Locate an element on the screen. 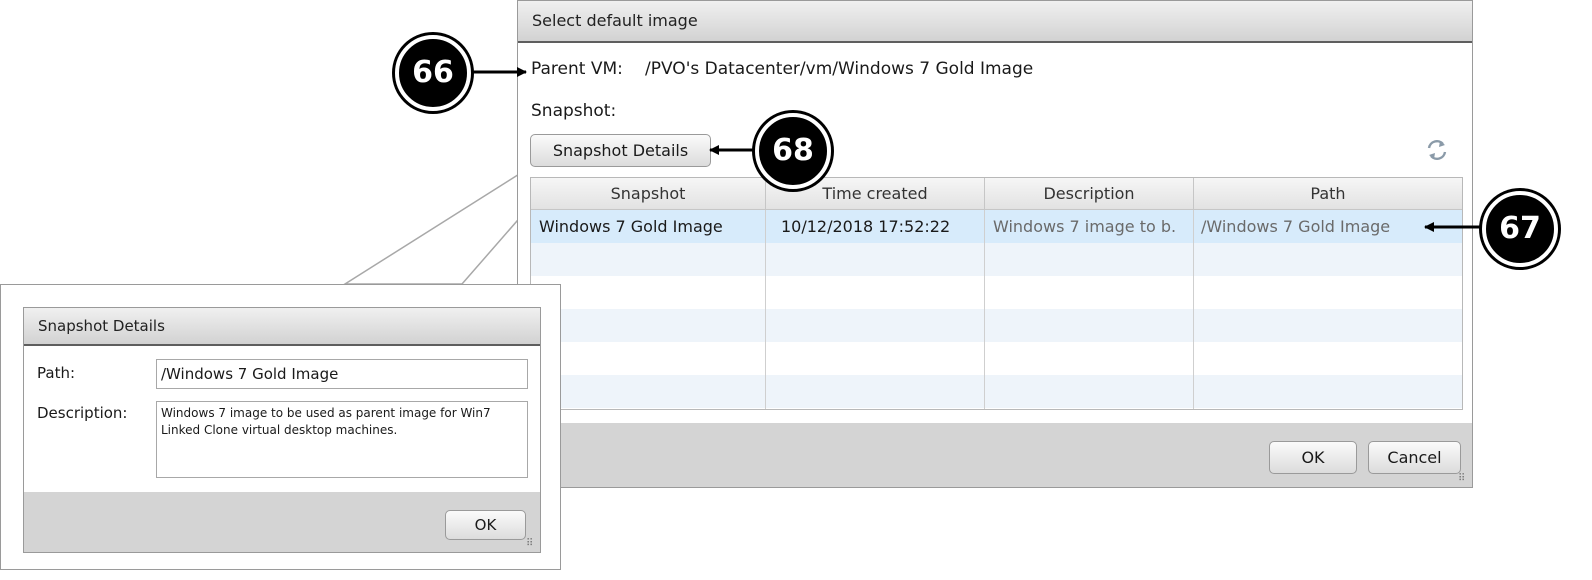 The image size is (1592, 580). callout-66: 66 is located at coordinates (433, 73).